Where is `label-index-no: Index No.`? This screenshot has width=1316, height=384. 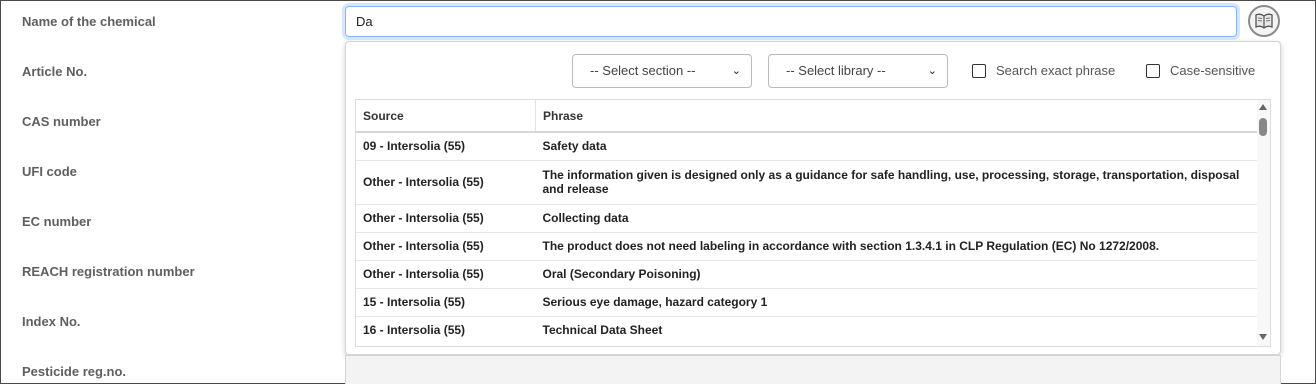
label-index-no: Index No. is located at coordinates (51, 321).